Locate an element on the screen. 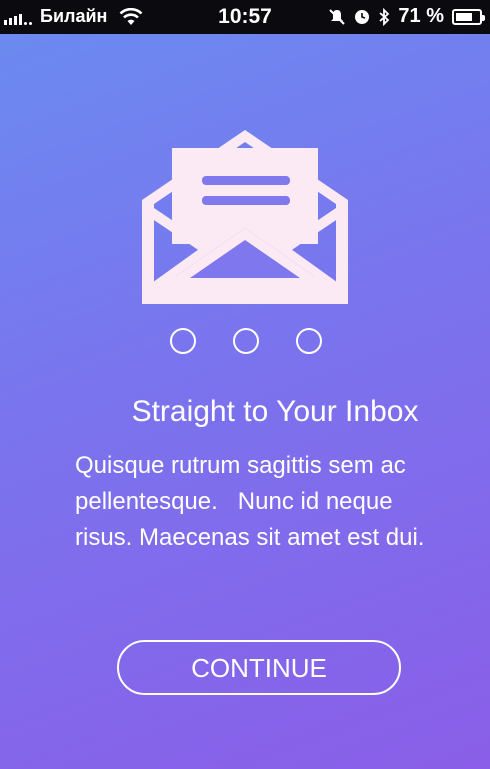 The width and height of the screenshot is (490, 769). silent-icon is located at coordinates (337, 16).